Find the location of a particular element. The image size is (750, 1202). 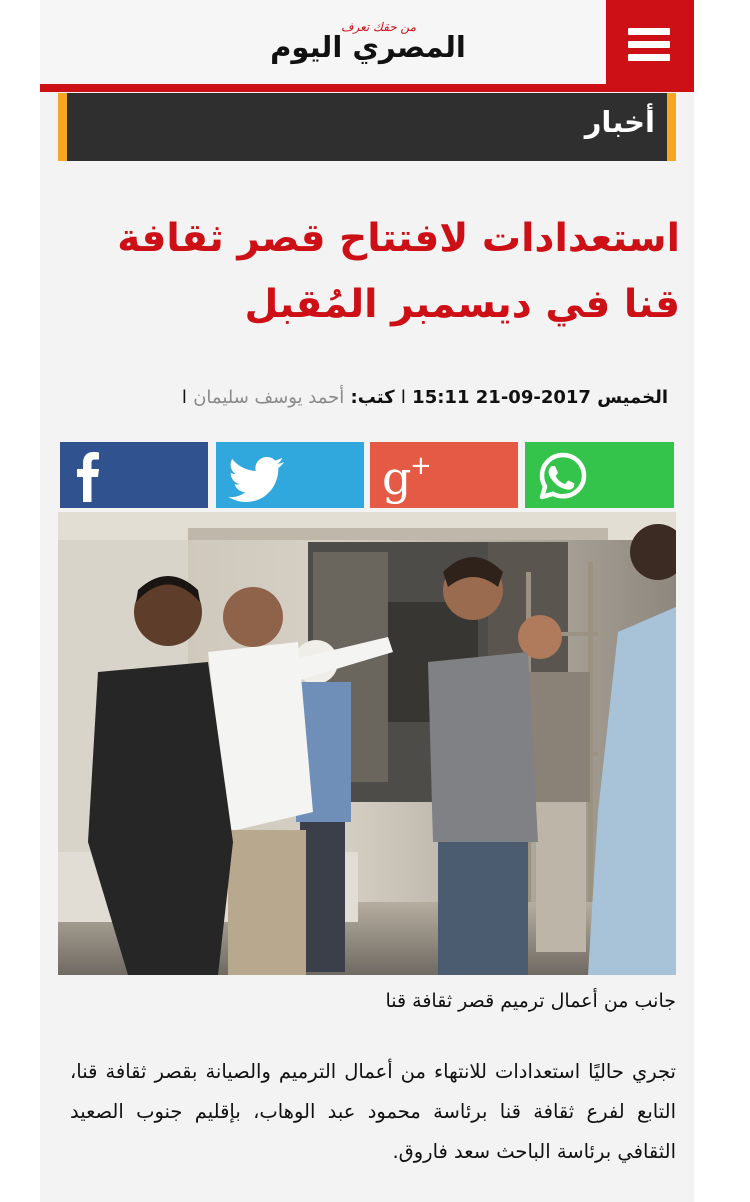

share-twitter-button is located at coordinates (290, 475).